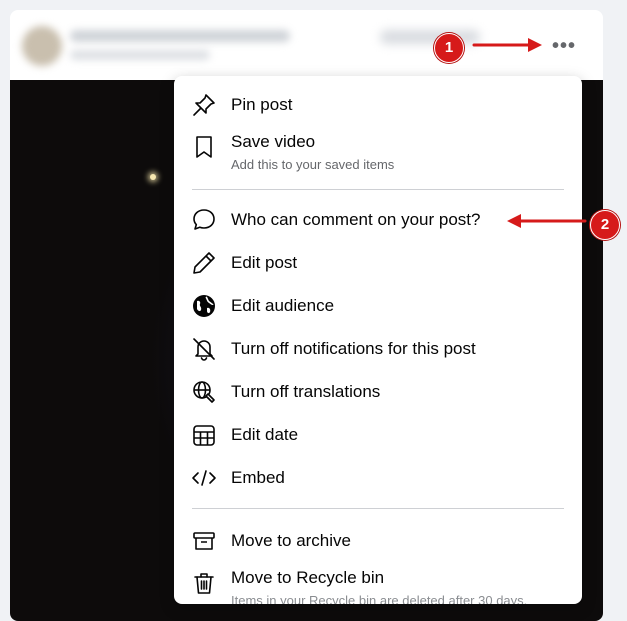  I want to click on bookmark-icon, so click(204, 147).